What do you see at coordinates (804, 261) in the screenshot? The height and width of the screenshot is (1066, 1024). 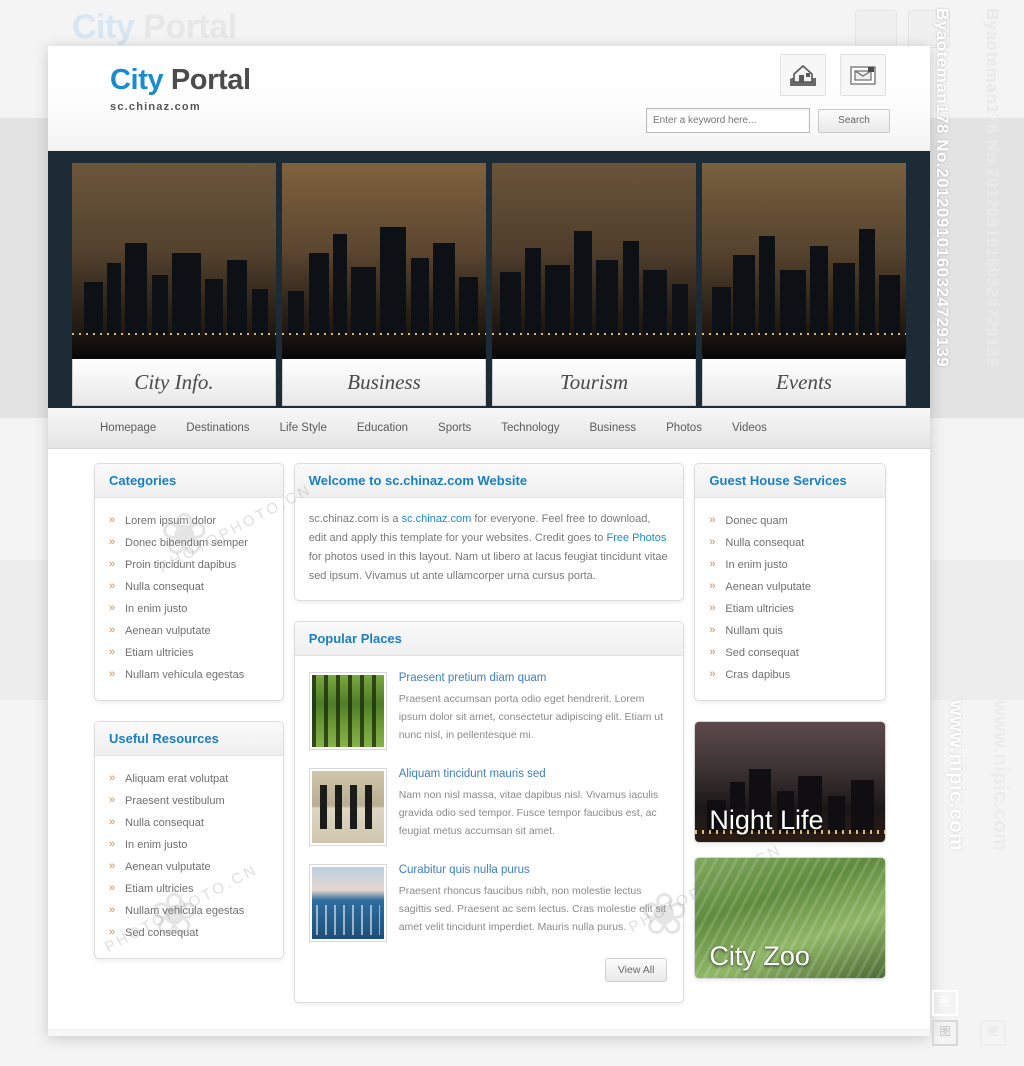 I see `hero-image-events` at bounding box center [804, 261].